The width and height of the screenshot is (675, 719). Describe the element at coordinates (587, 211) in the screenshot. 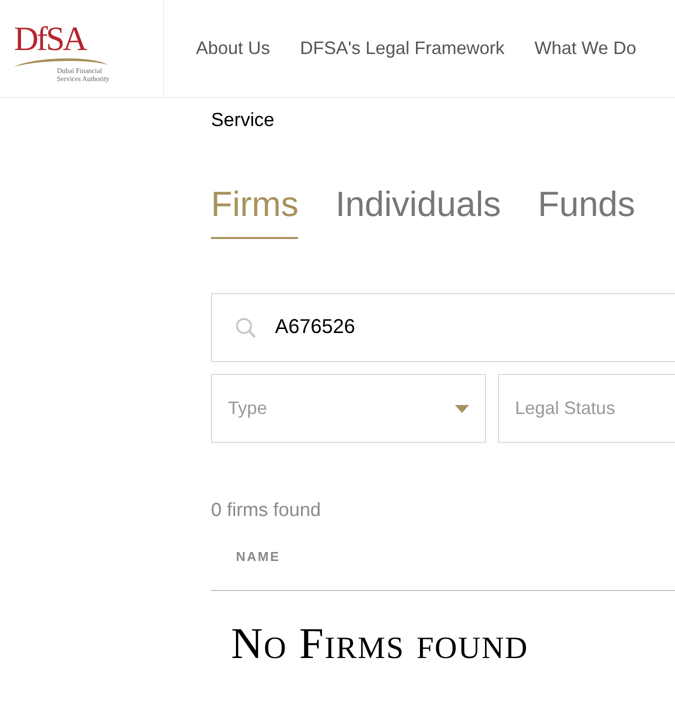

I see `tab: Funds` at that location.